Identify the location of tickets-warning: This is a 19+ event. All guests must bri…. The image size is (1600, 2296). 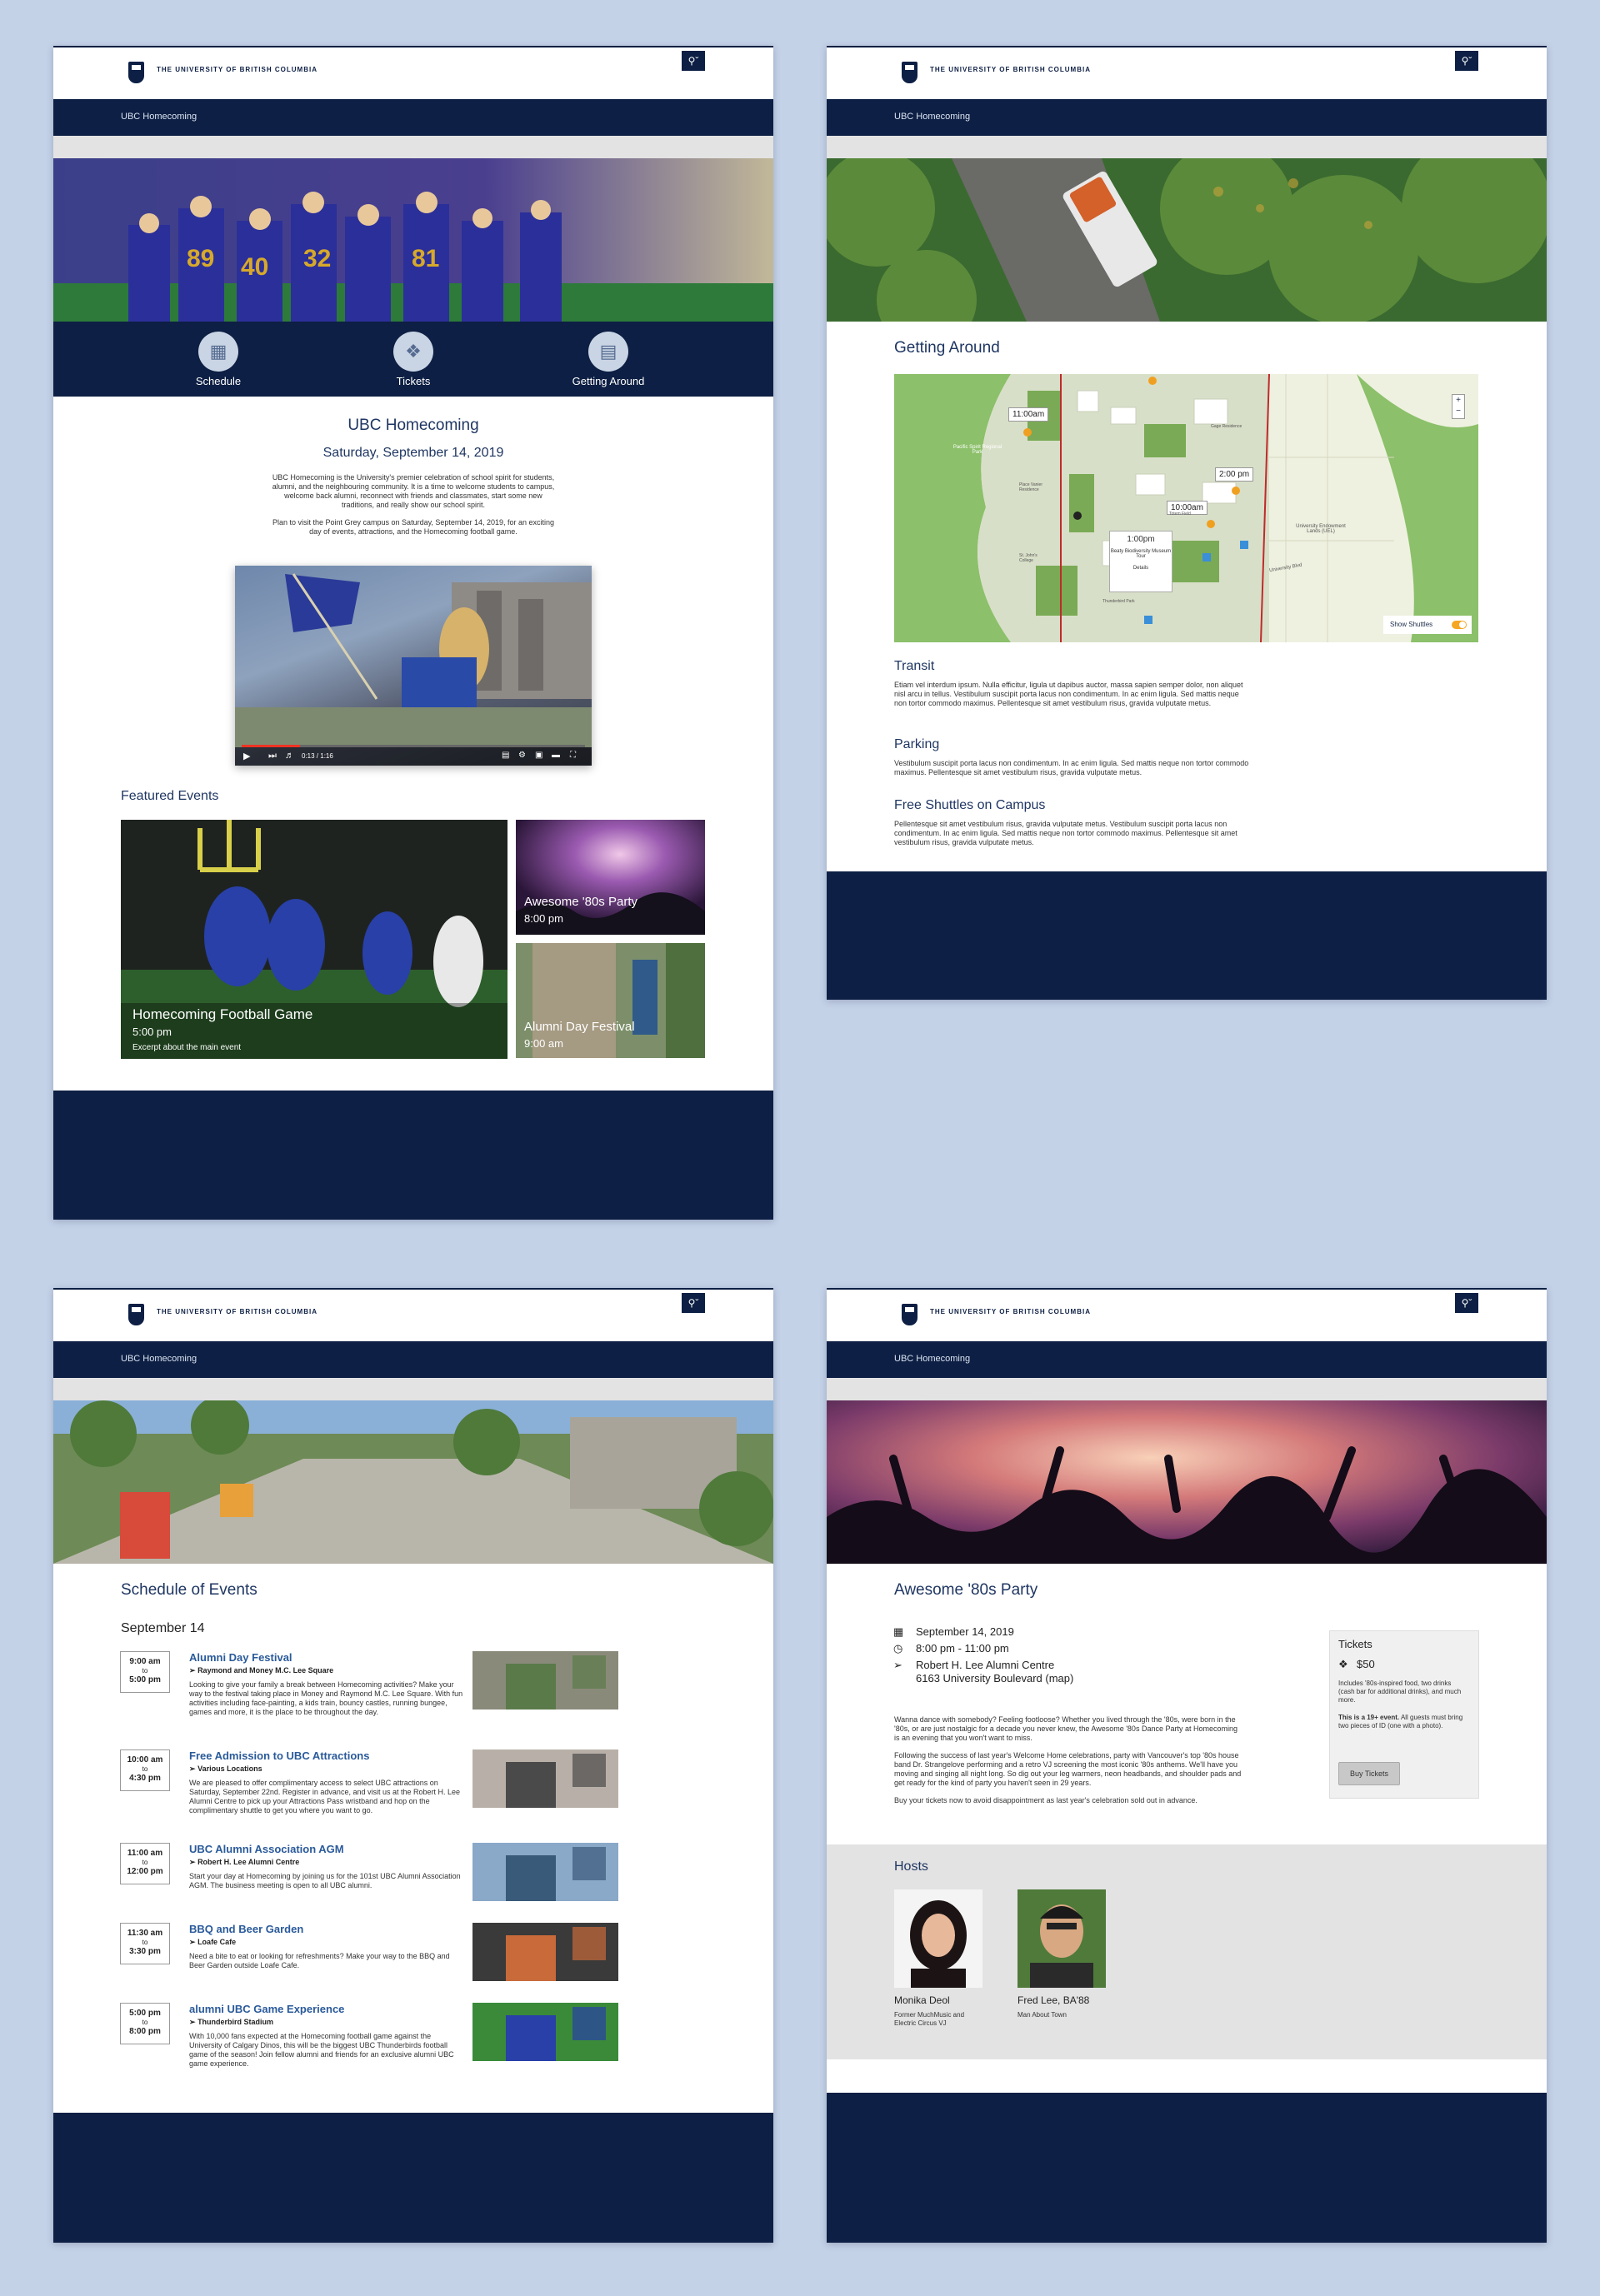
(1403, 1722).